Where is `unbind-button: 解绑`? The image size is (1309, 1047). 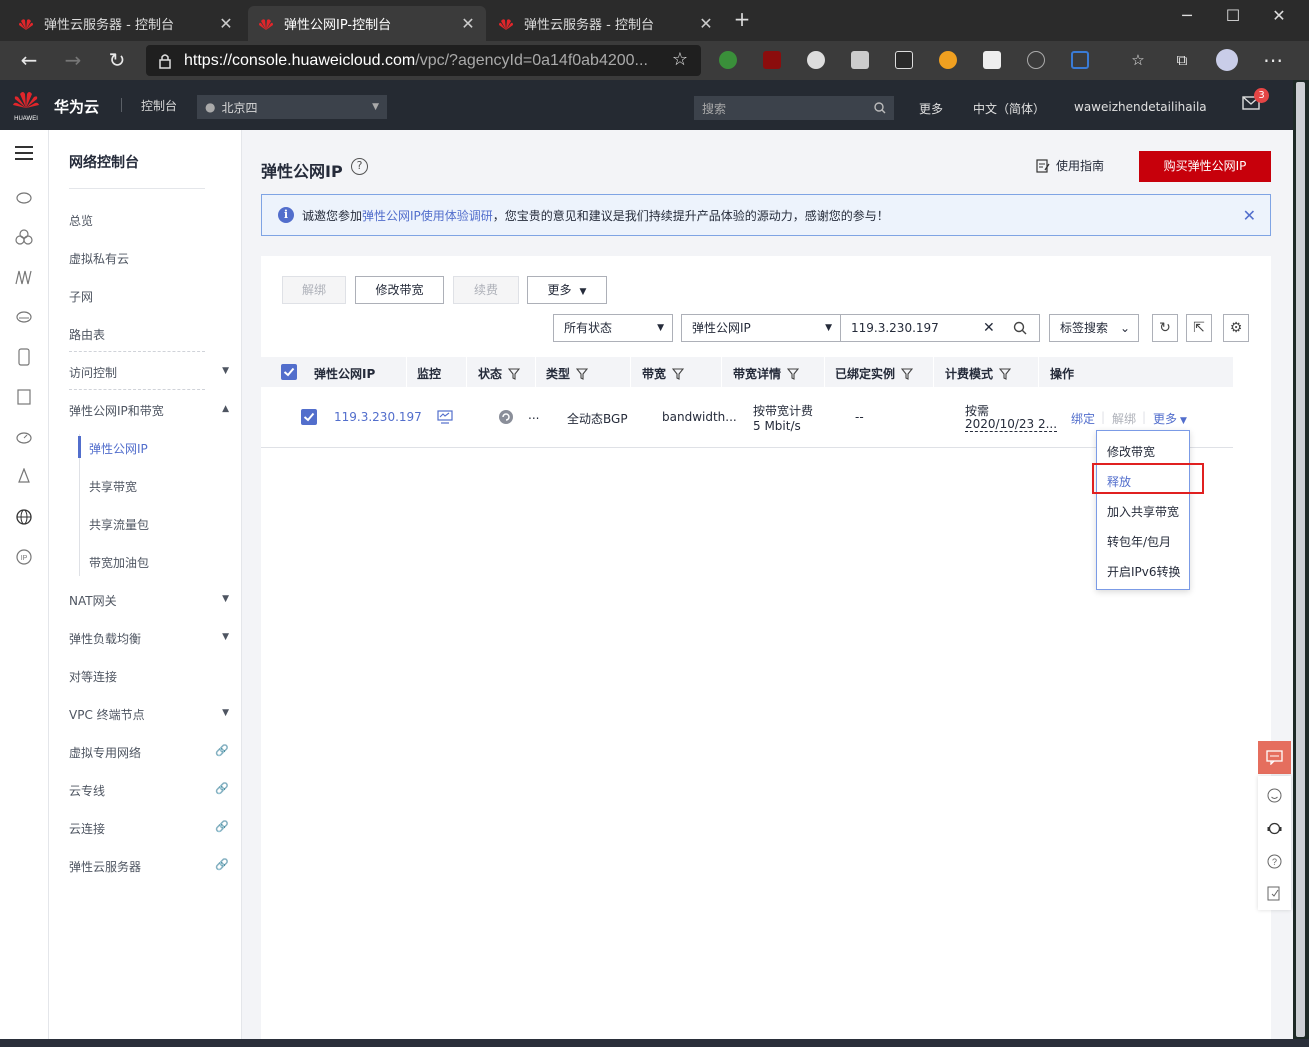 unbind-button: 解绑 is located at coordinates (314, 290).